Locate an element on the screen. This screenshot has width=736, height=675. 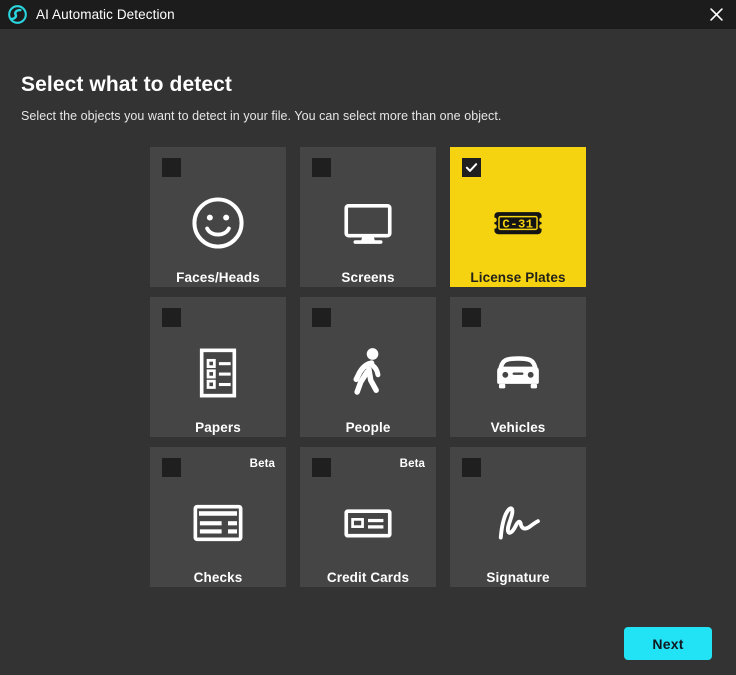
beta-badge-checks: Beta is located at coordinates (262, 464).